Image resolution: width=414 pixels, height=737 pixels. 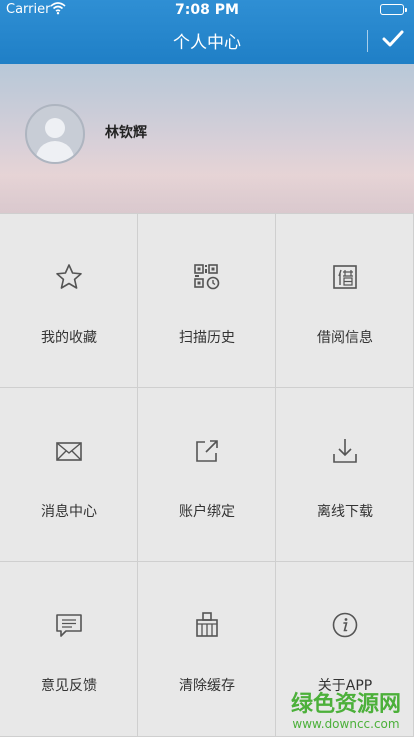 I want to click on status-bar: Carrier 7:08 PM, so click(x=207, y=10).